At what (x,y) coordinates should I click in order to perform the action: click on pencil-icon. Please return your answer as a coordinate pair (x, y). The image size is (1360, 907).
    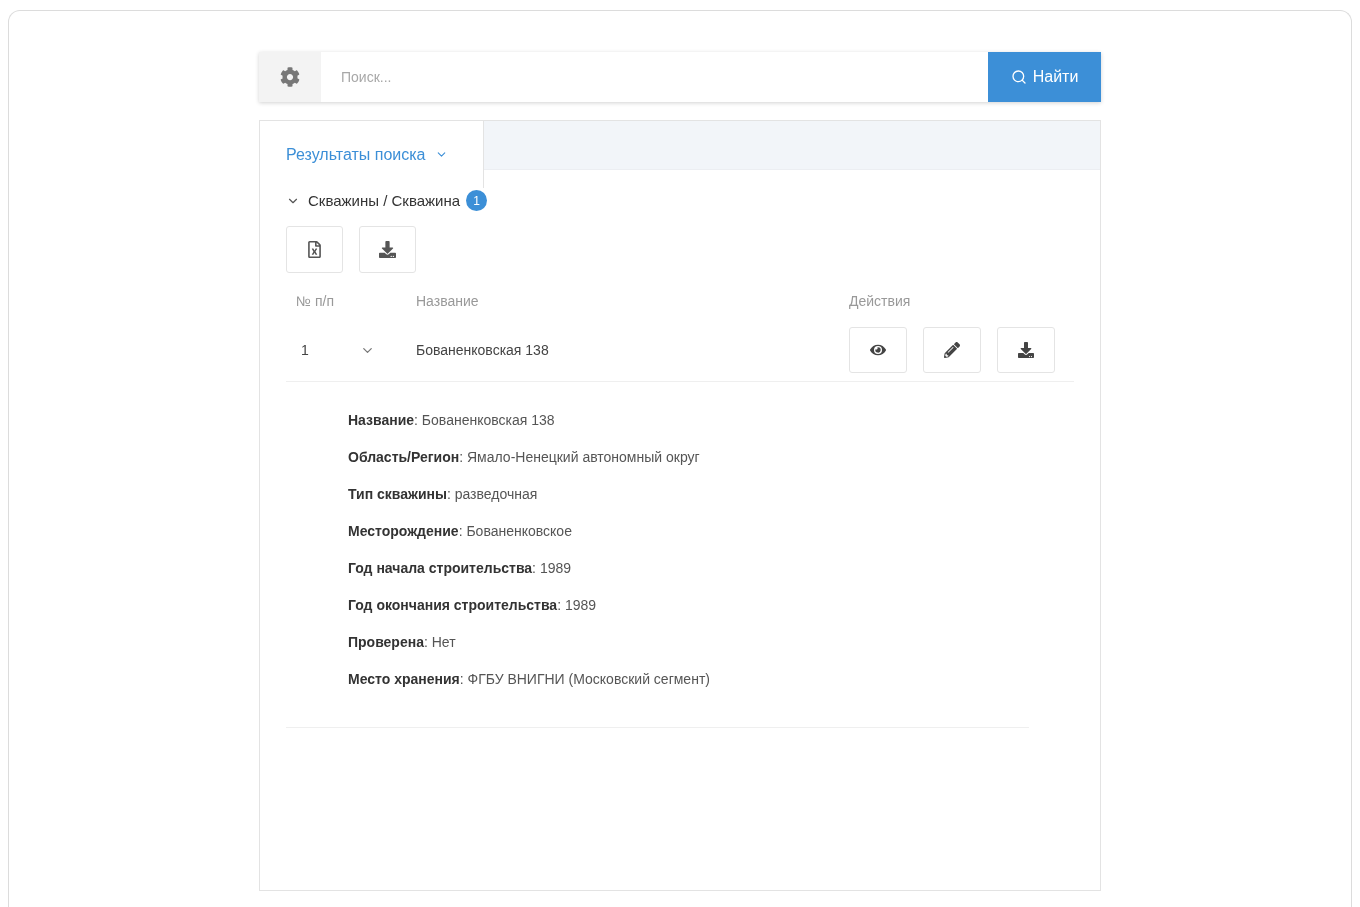
    Looking at the image, I should click on (952, 350).